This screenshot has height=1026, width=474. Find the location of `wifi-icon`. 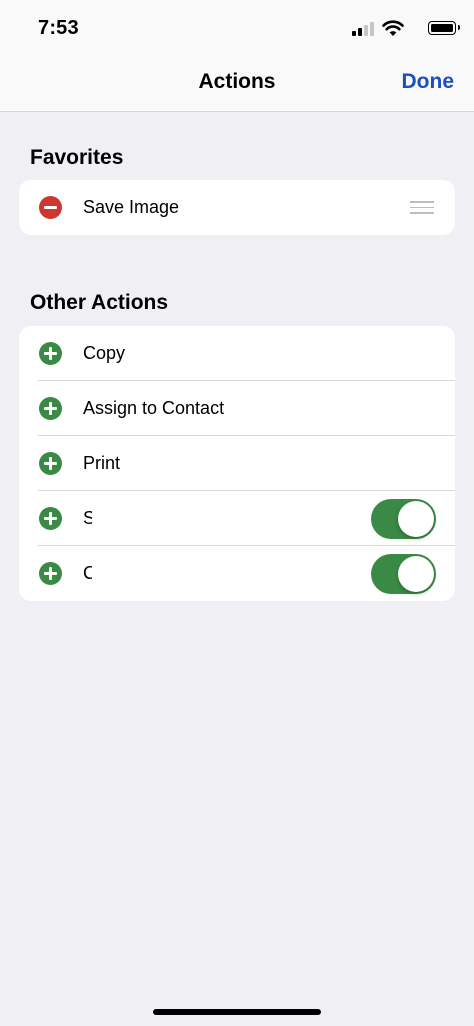

wifi-icon is located at coordinates (393, 28).